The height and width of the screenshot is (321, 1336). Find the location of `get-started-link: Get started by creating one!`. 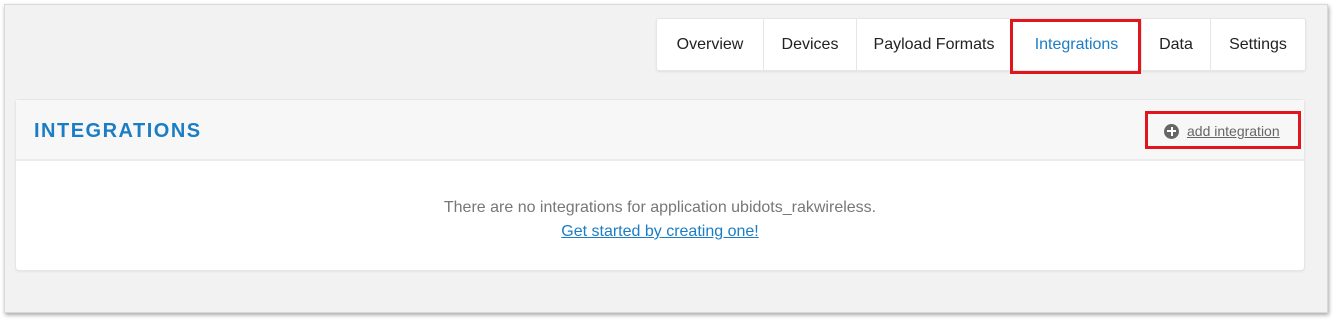

get-started-link: Get started by creating one! is located at coordinates (659, 232).